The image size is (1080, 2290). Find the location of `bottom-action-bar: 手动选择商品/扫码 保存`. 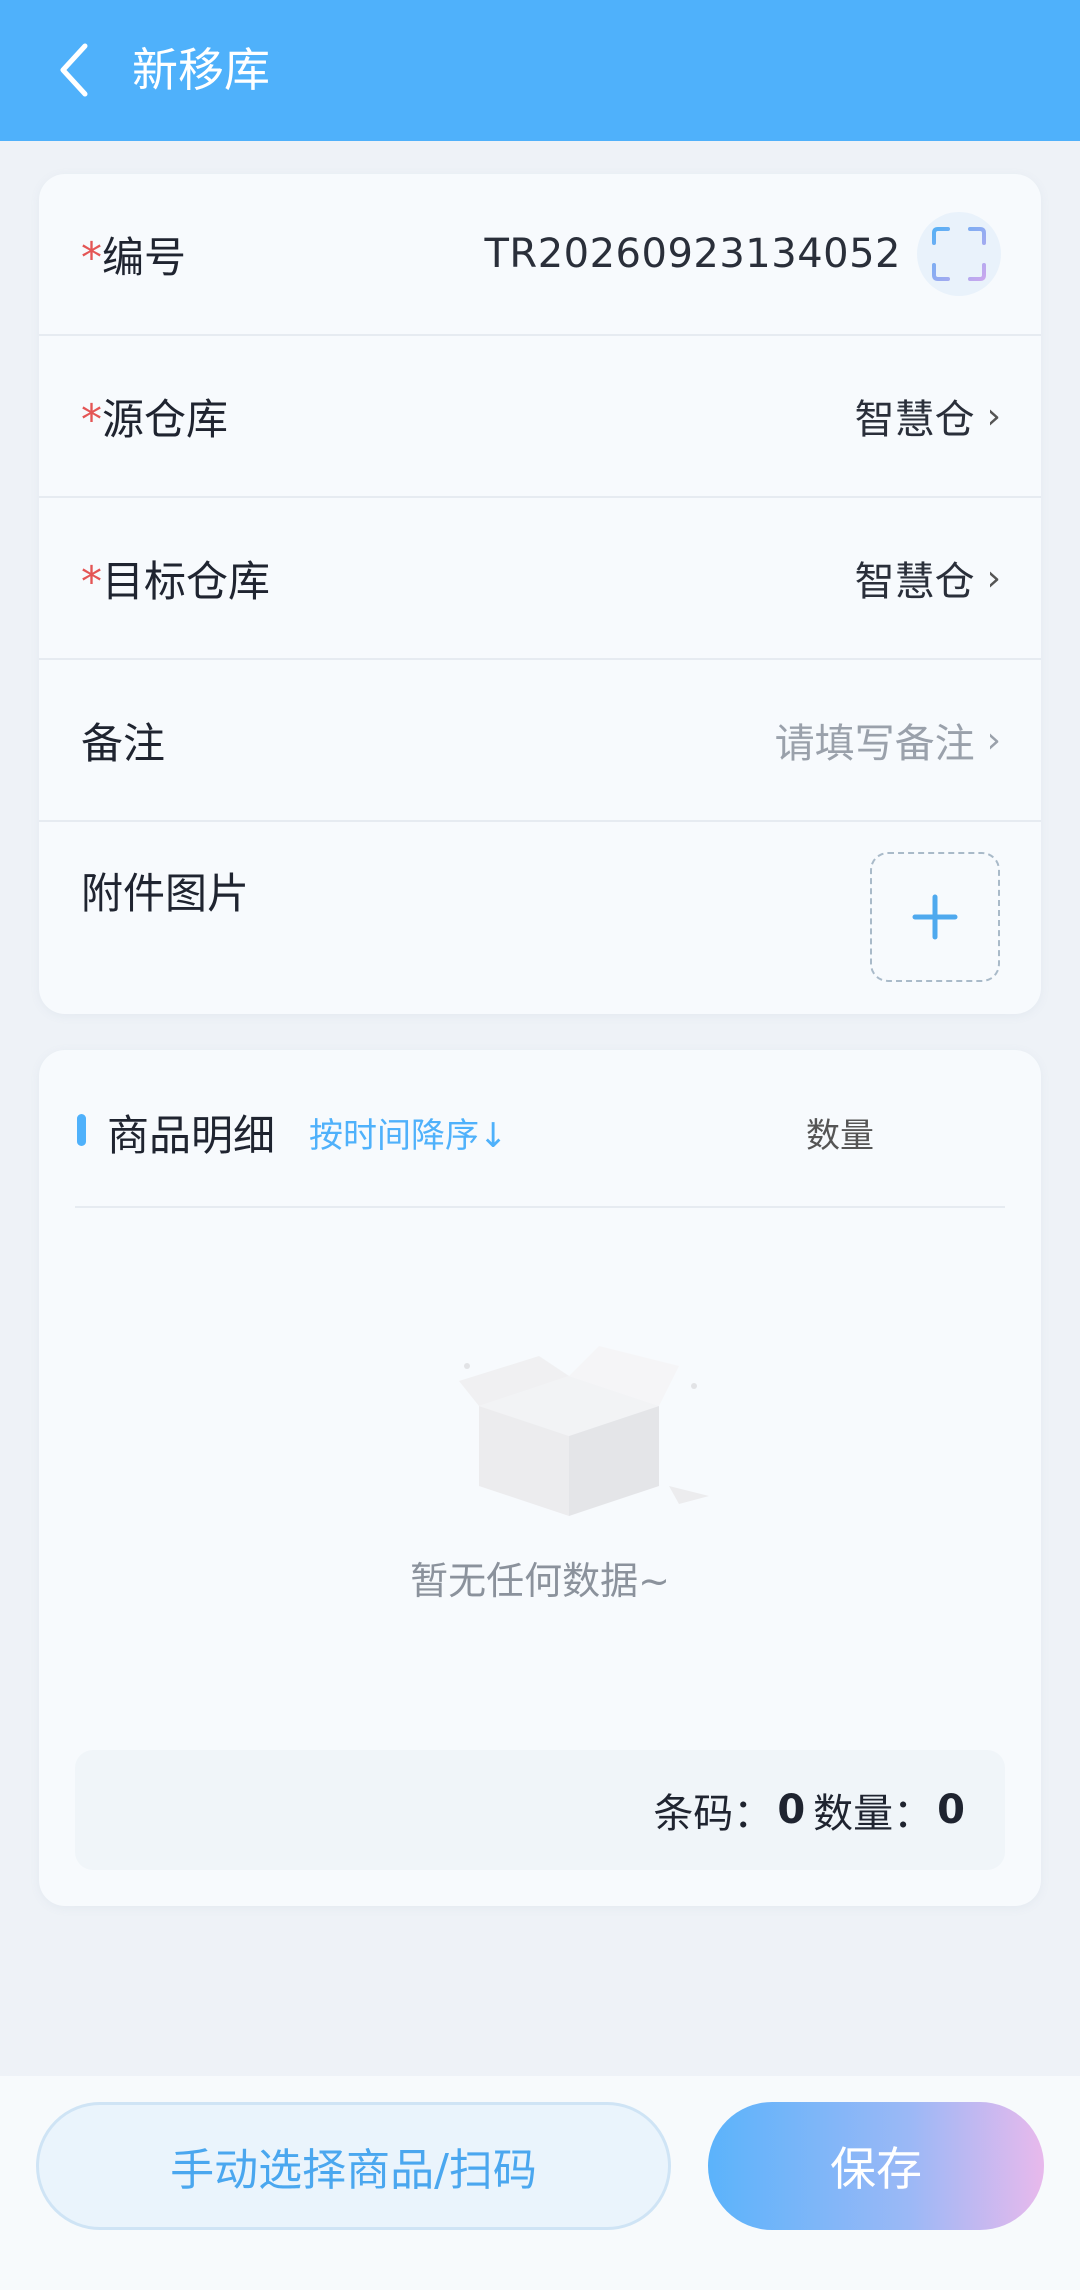

bottom-action-bar: 手动选择商品/扫码 保存 is located at coordinates (540, 2183).